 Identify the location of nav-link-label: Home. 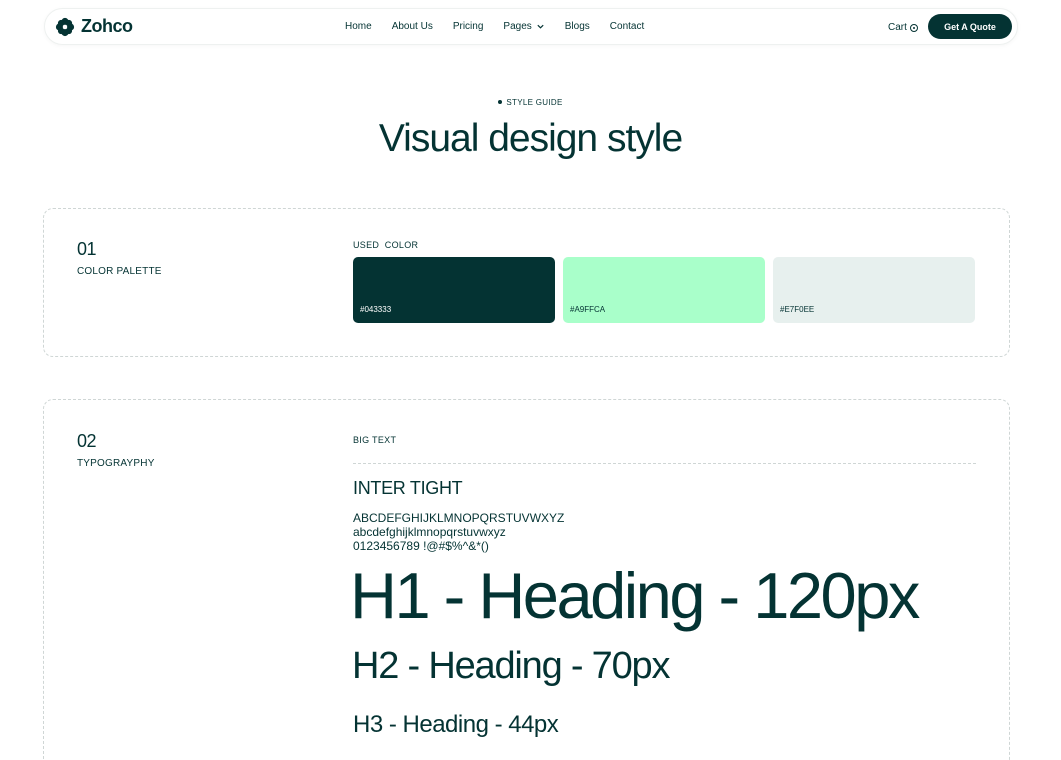
(358, 26).